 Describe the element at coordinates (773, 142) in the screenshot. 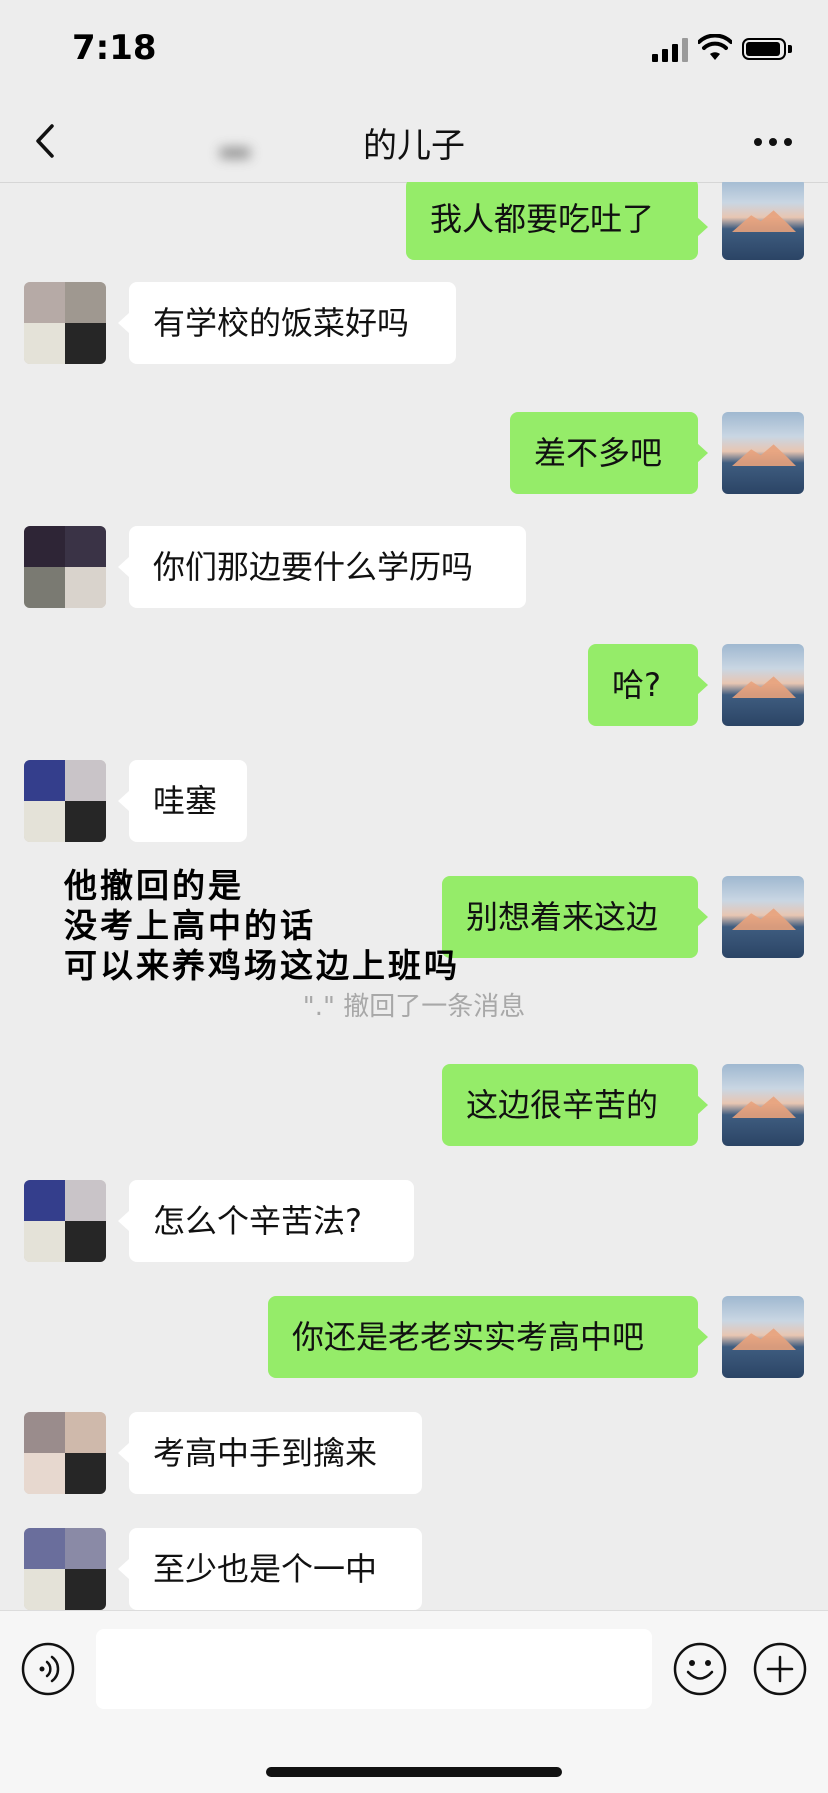

I see `more-dots-icon` at that location.